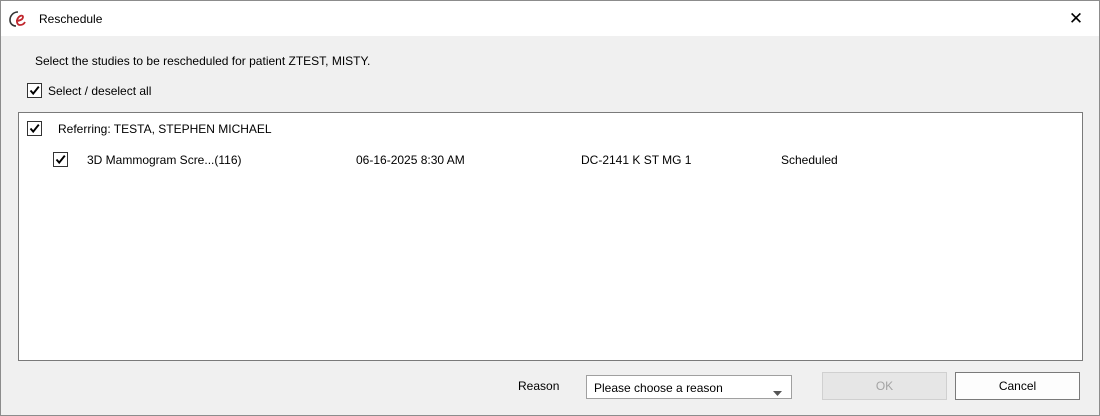  What do you see at coordinates (410, 160) in the screenshot?
I see `study-datetime: 06-16-2025 8:30 AM` at bounding box center [410, 160].